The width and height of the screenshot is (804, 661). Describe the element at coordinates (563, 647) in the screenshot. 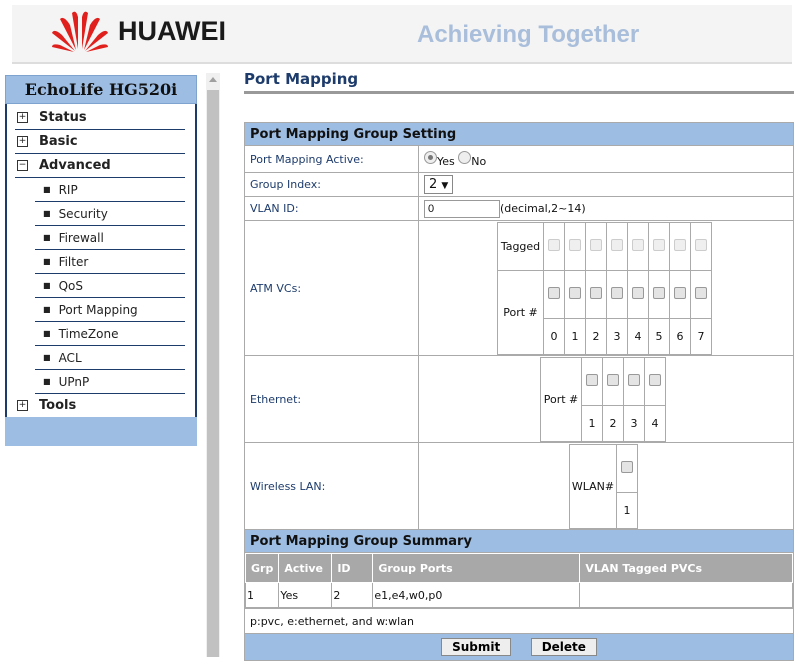

I see `delete-button: Delete` at that location.